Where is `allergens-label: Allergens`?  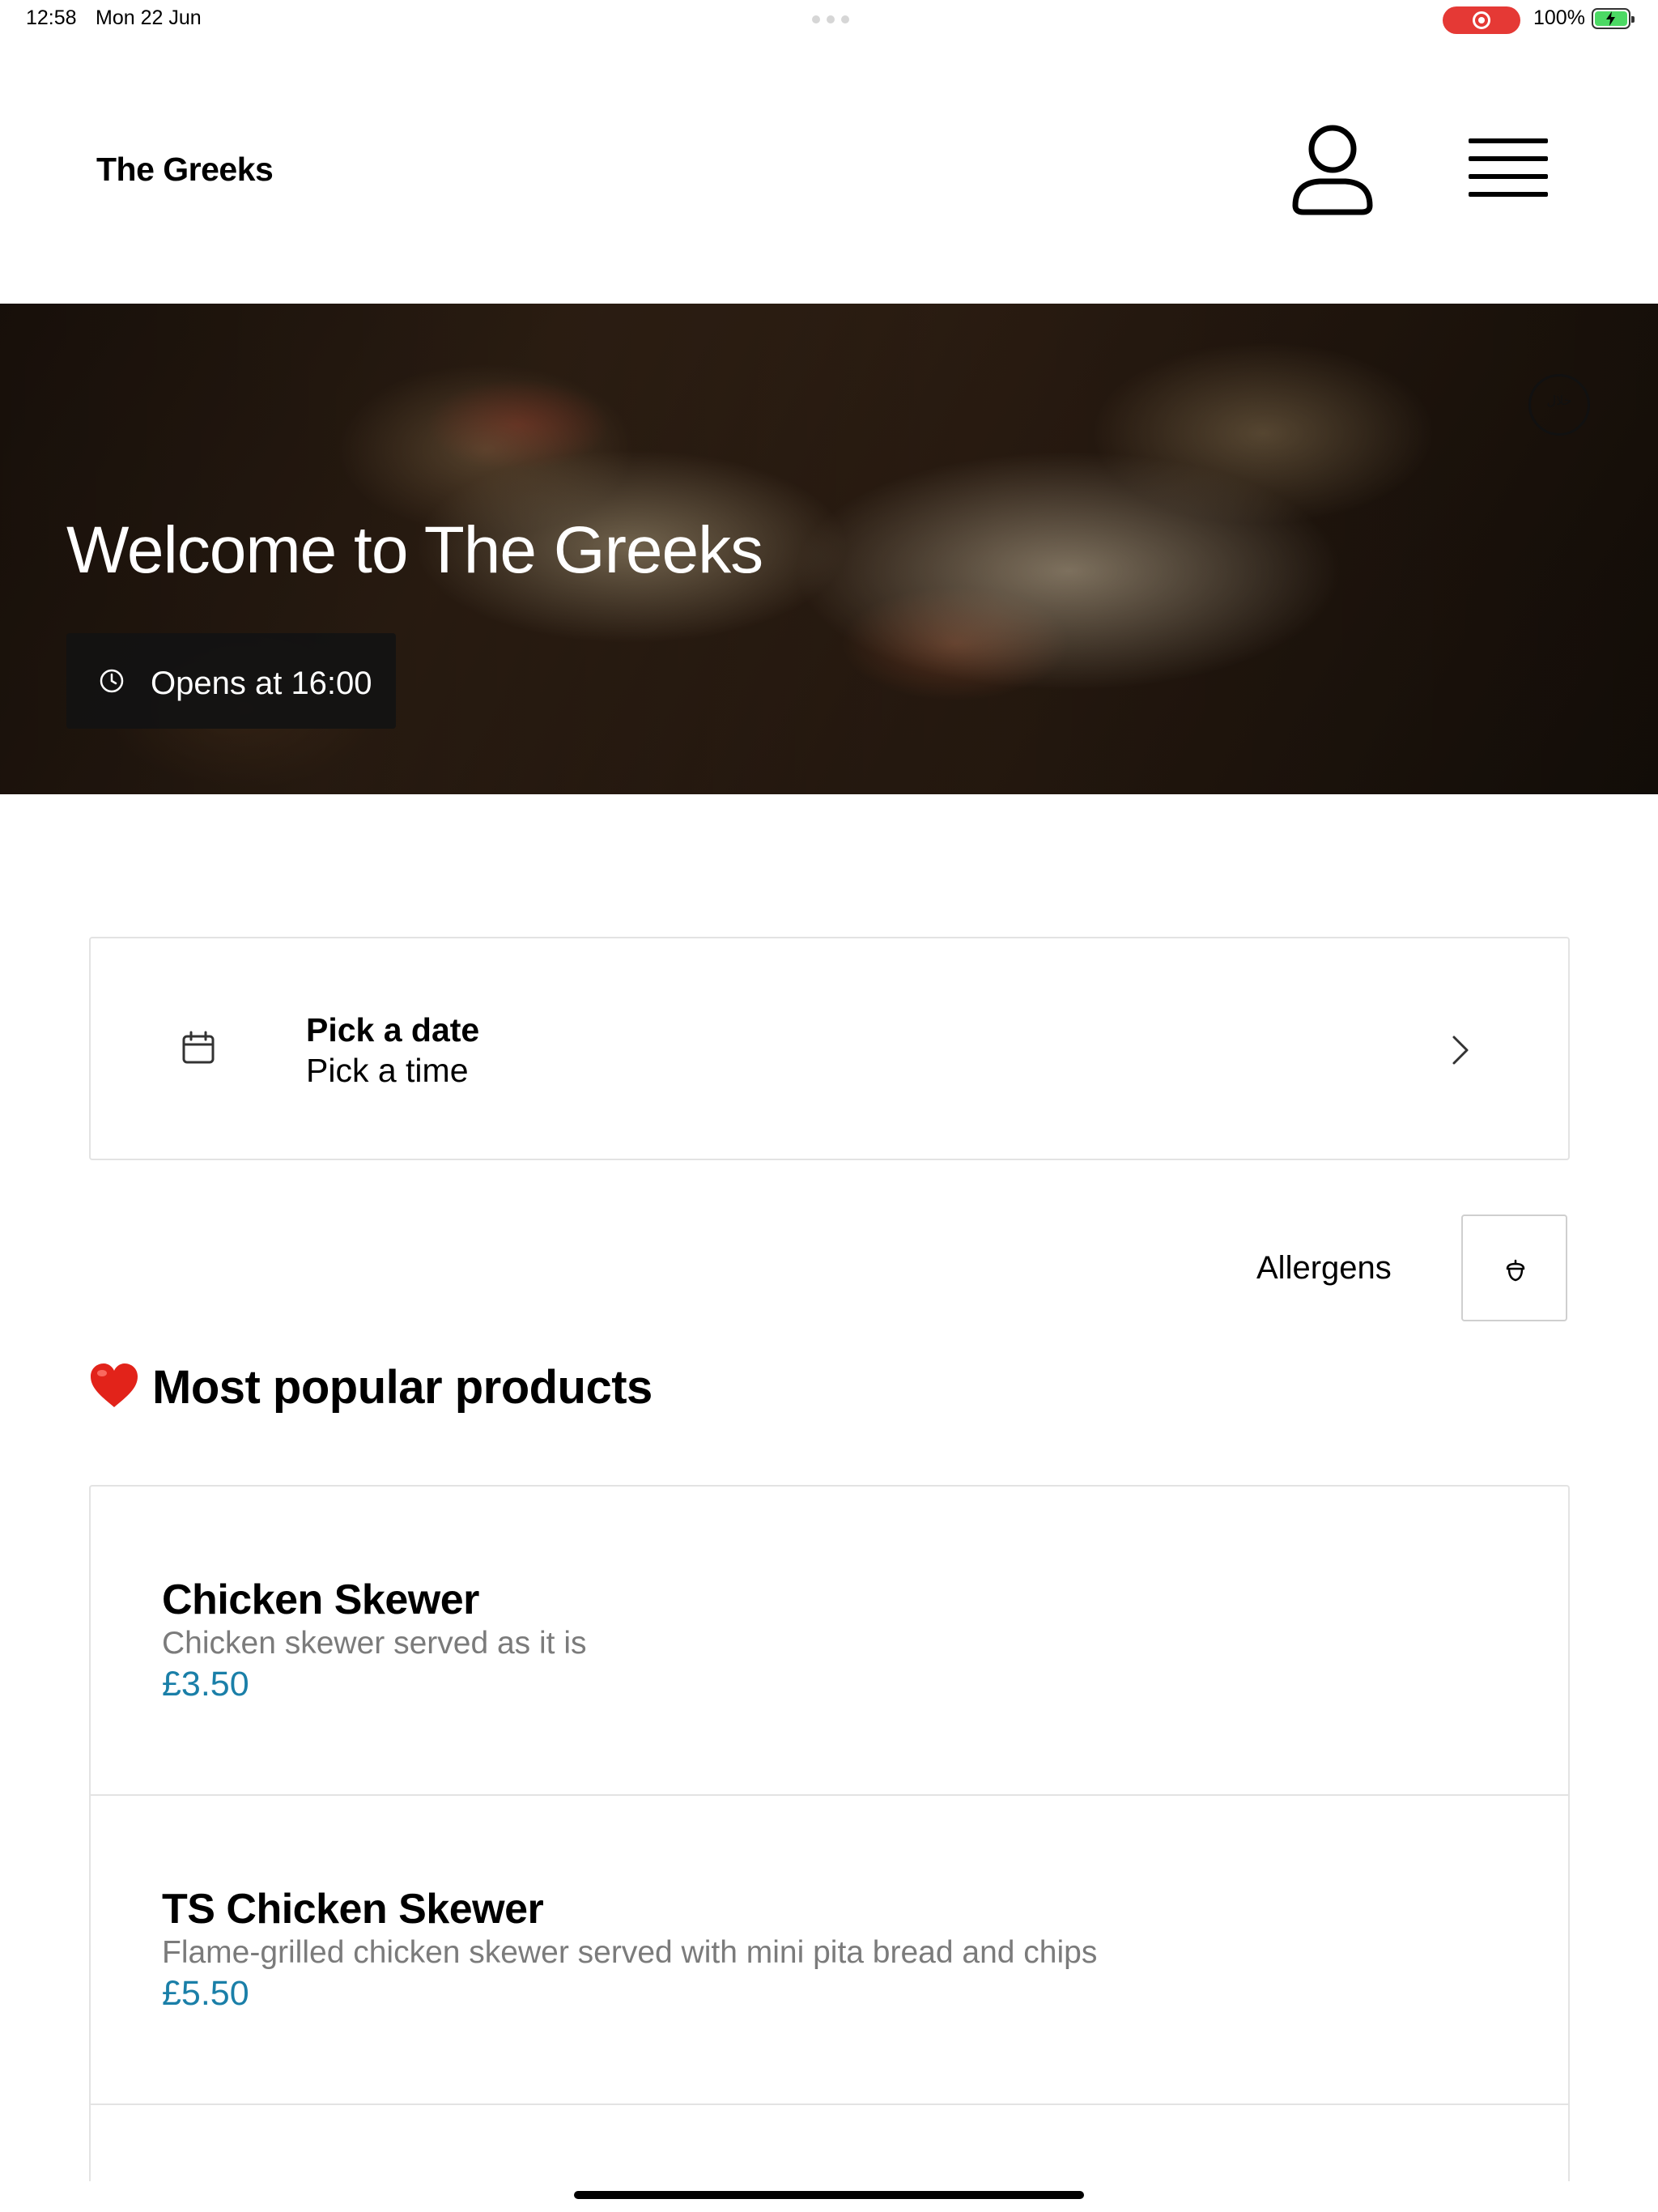 allergens-label: Allergens is located at coordinates (1324, 1268).